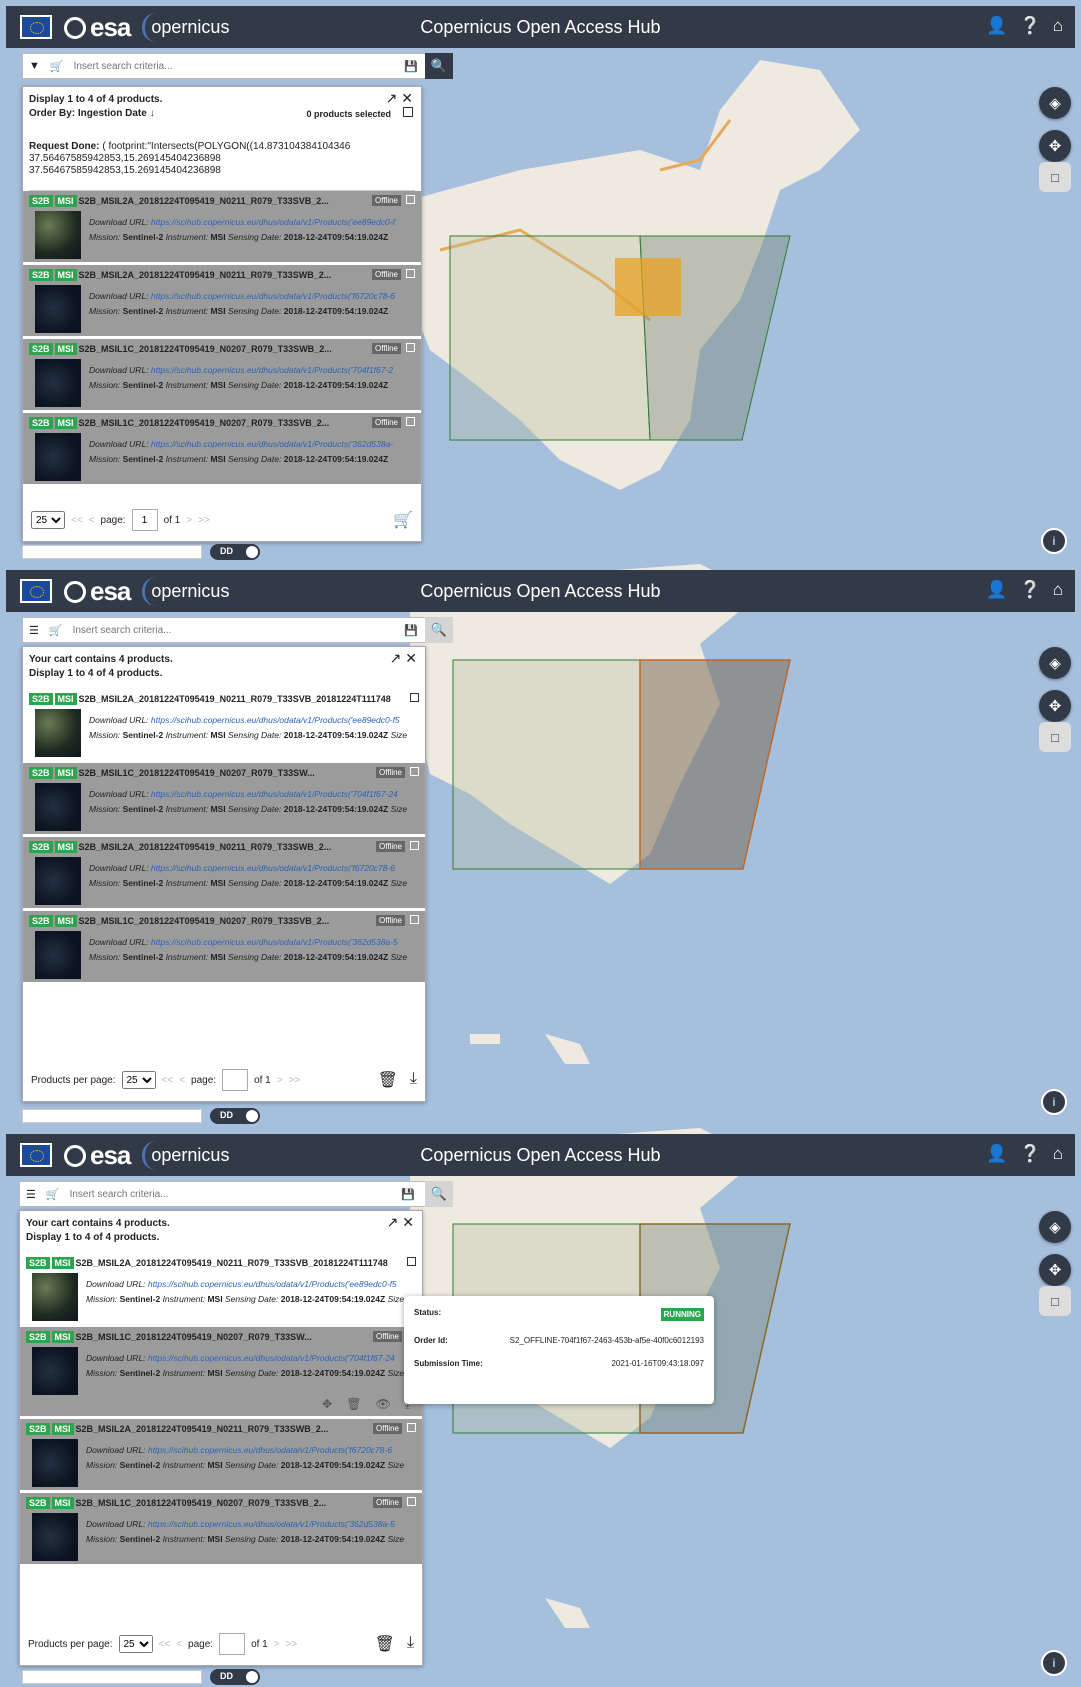 The width and height of the screenshot is (1081, 1687). I want to click on menu-icon: ☰, so click(34, 630).